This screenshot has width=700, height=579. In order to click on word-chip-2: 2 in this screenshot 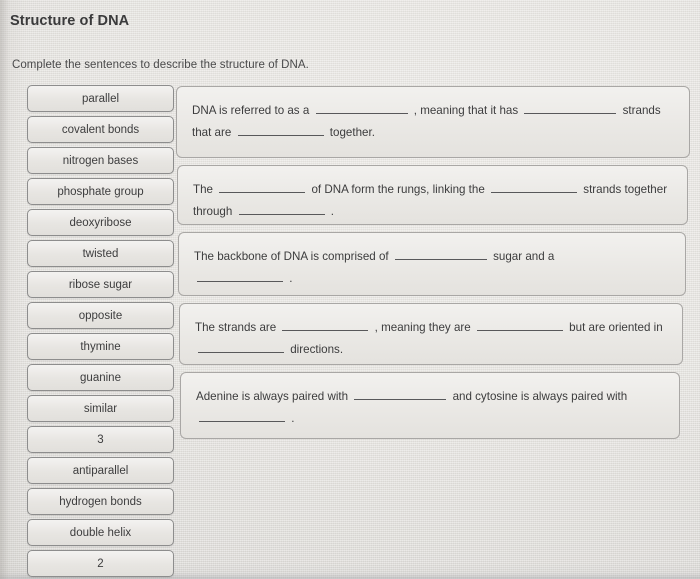, I will do `click(100, 563)`.